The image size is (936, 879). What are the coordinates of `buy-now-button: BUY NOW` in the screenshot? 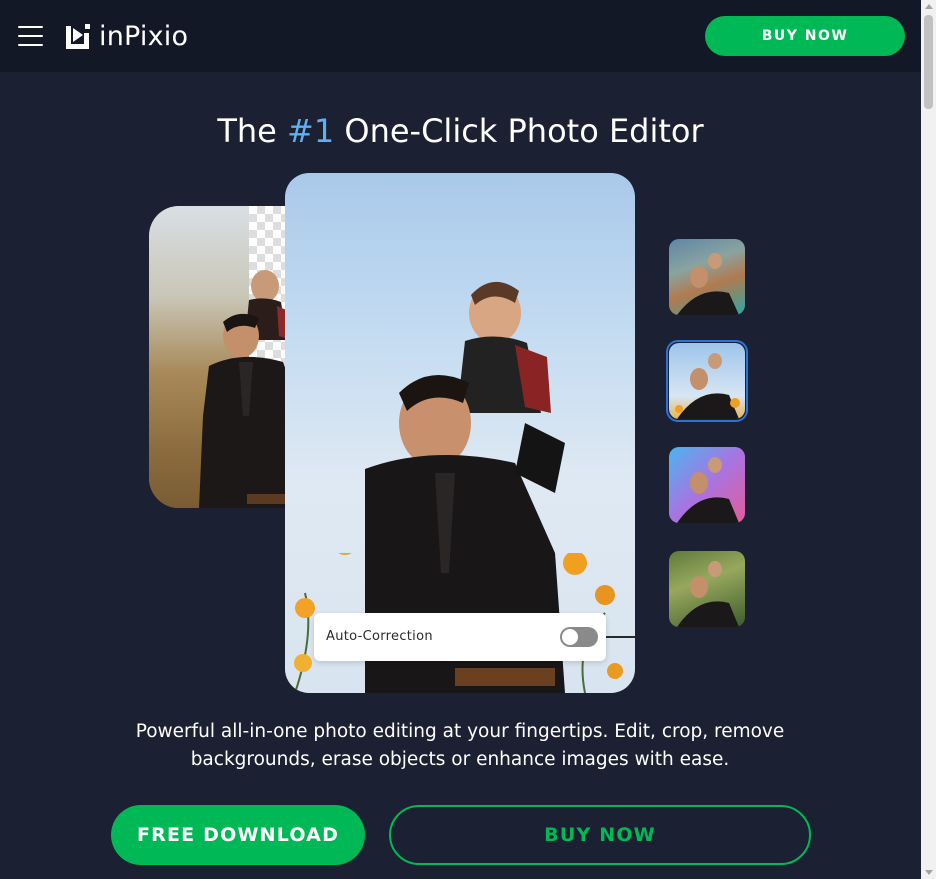 It's located at (600, 835).